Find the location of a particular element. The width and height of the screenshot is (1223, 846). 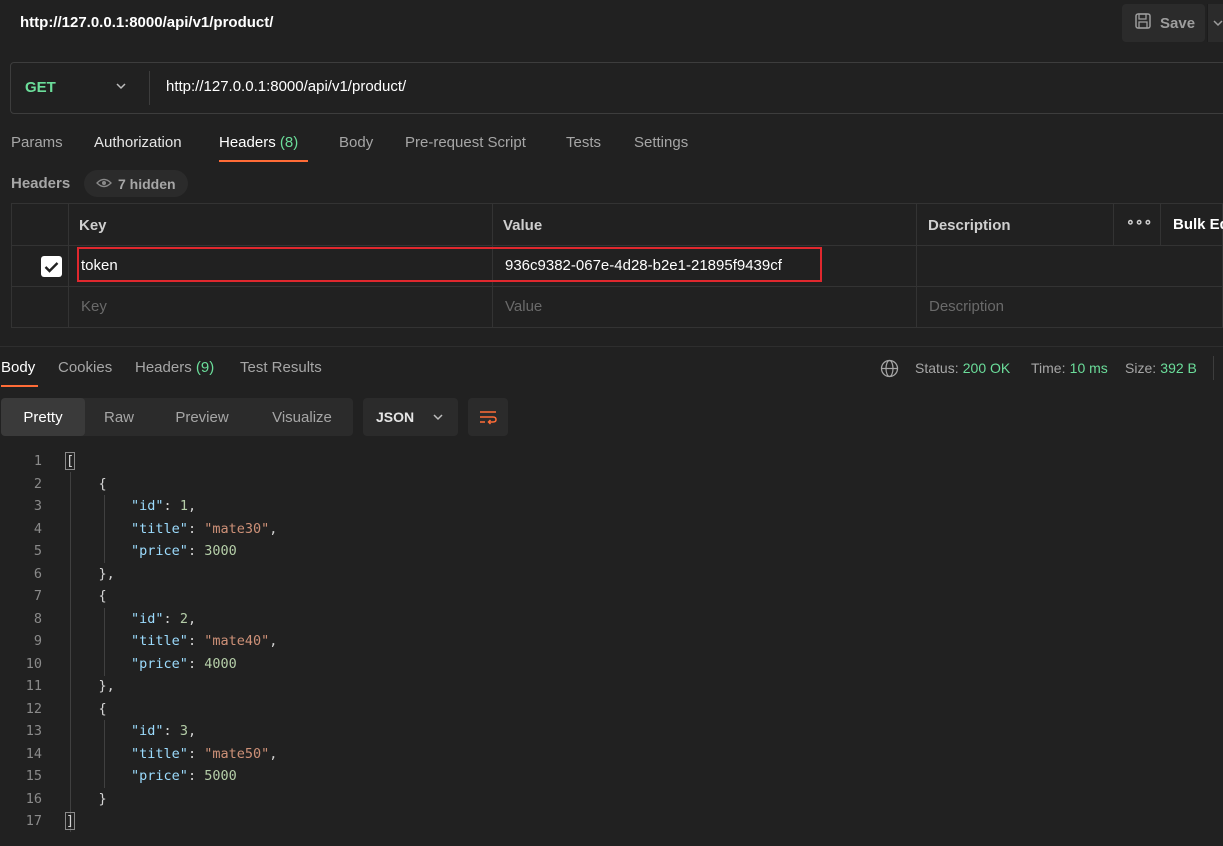

line-number: 8 is located at coordinates (37, 618).